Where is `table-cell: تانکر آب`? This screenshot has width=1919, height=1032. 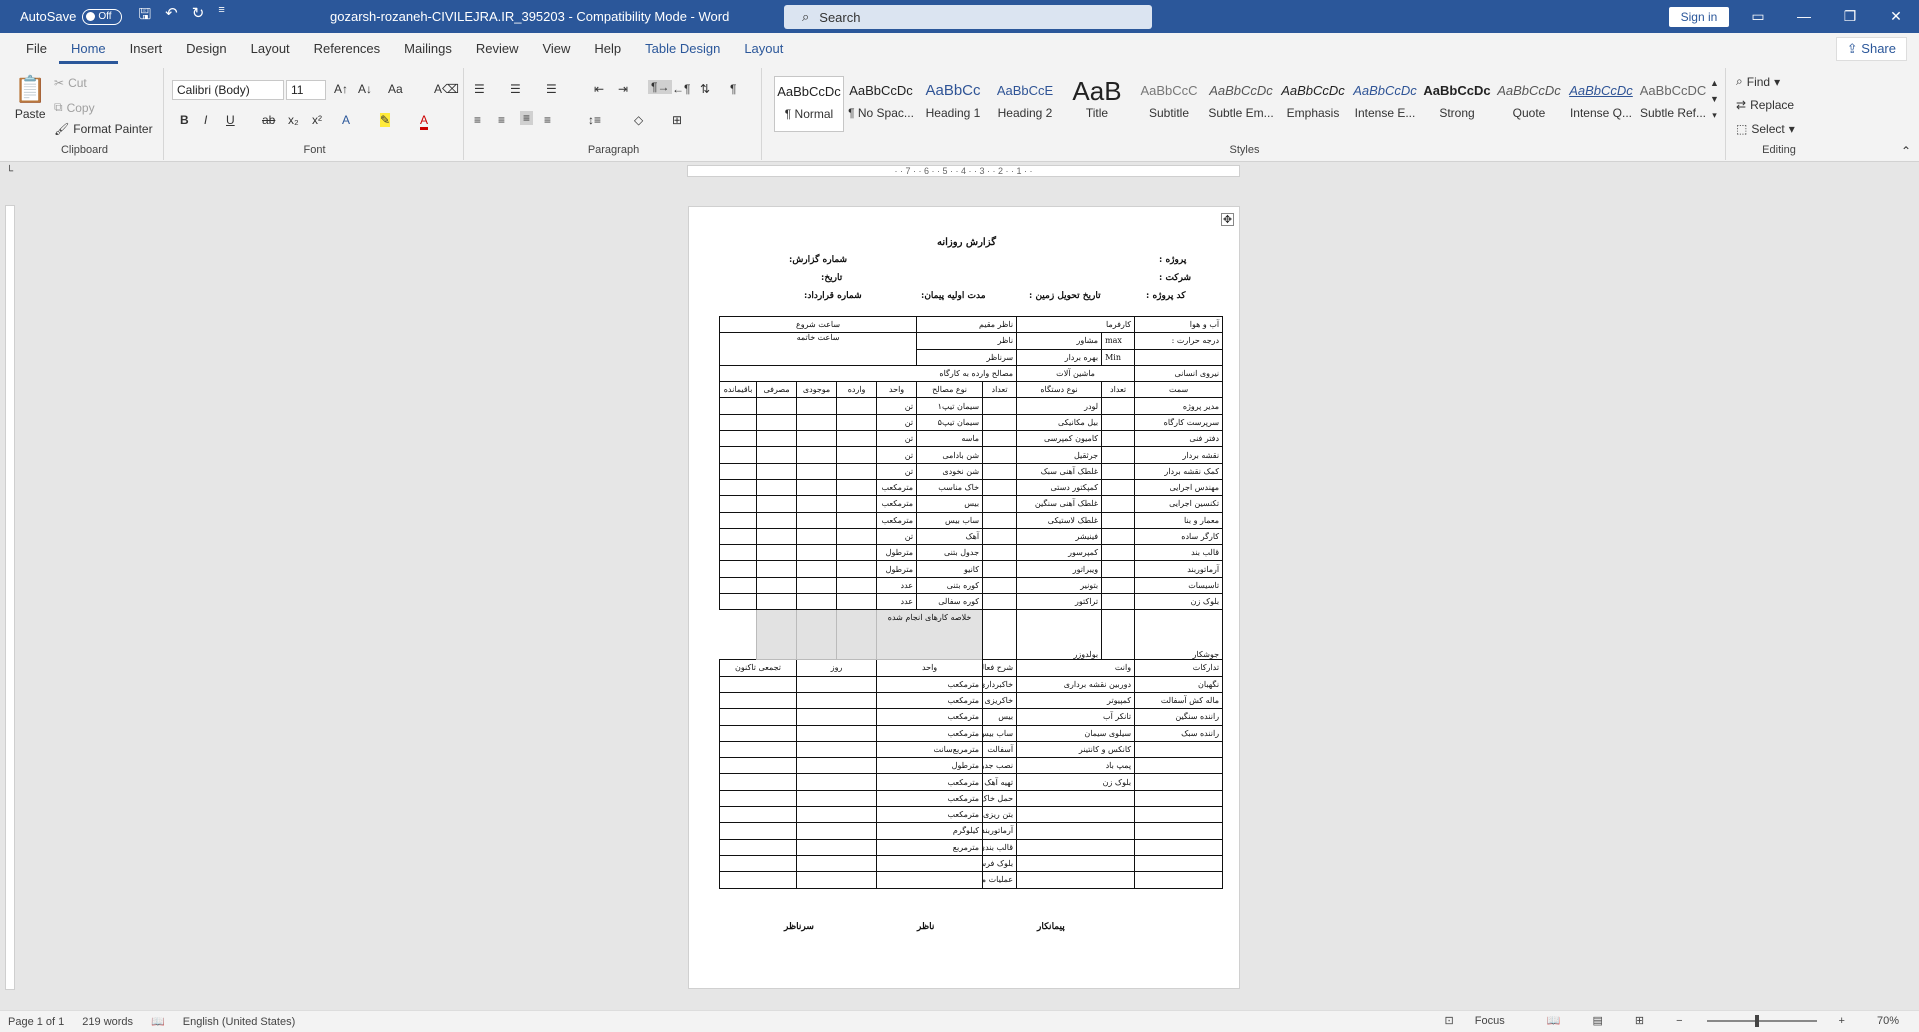 table-cell: تانکر آب is located at coordinates (1076, 717).